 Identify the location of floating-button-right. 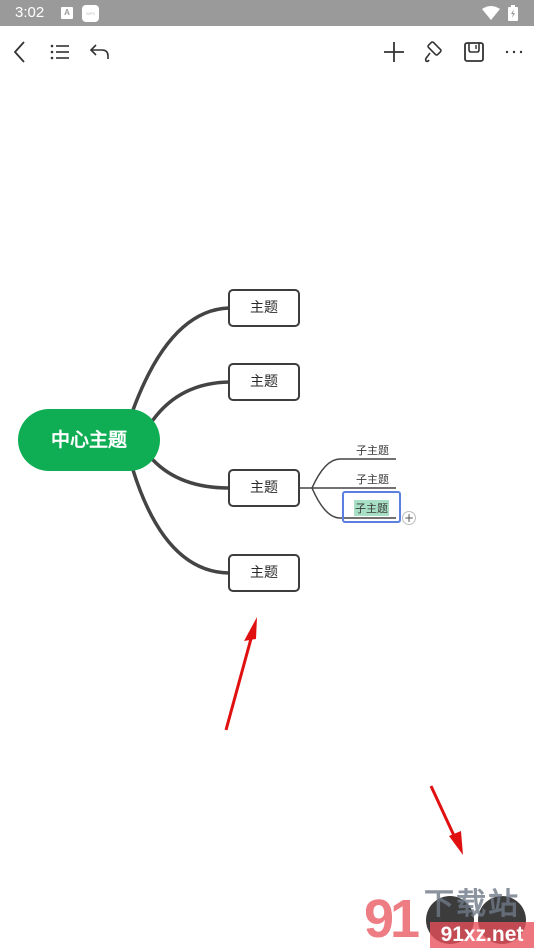
(502, 920).